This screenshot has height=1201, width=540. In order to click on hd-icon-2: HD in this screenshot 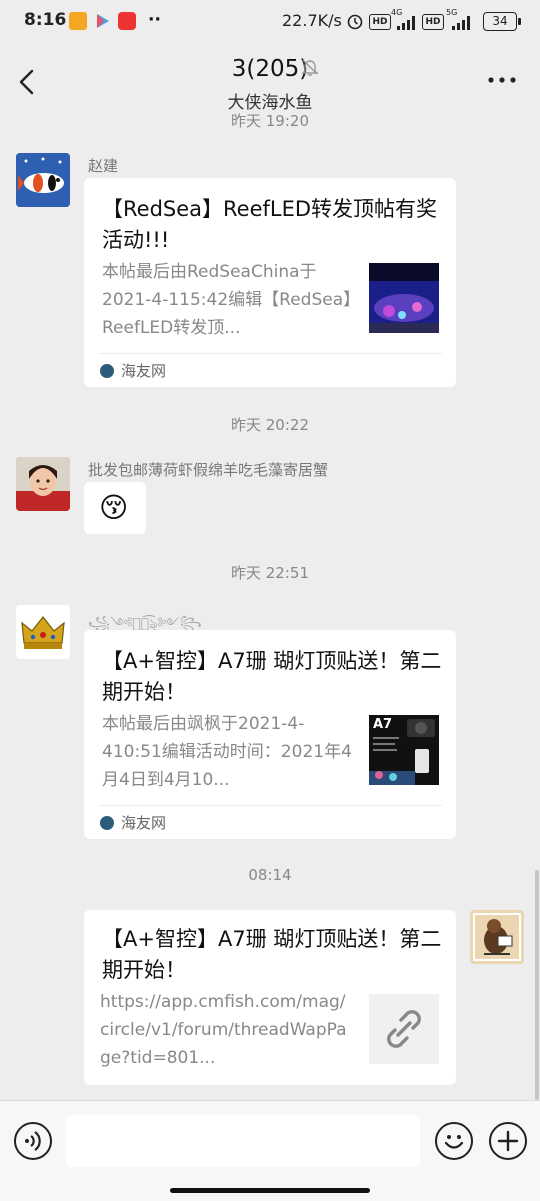, I will do `click(433, 22)`.